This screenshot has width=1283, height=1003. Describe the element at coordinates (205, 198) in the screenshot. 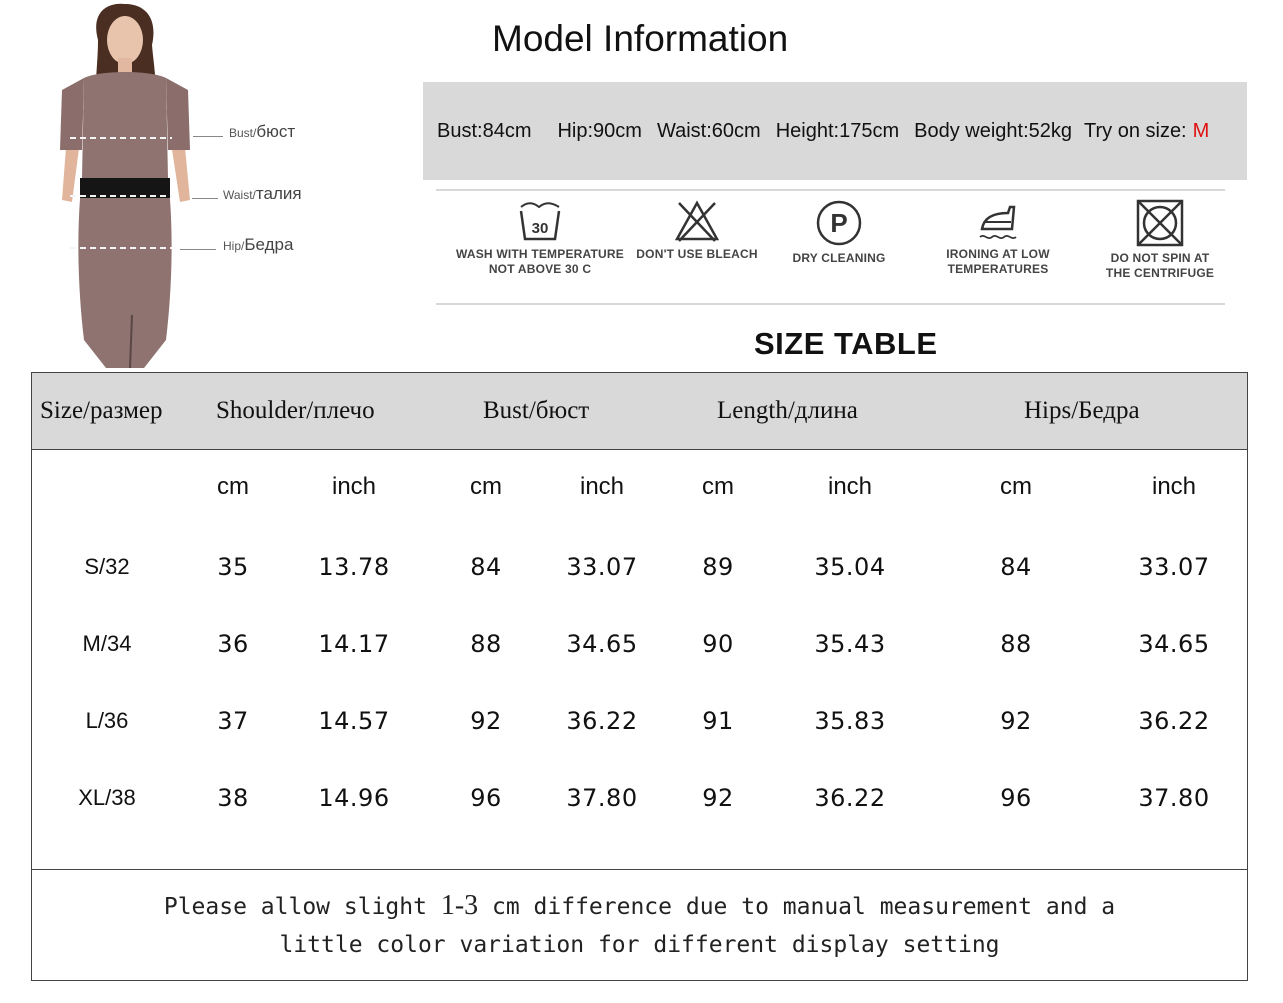

I see `waist-leader-line` at that location.